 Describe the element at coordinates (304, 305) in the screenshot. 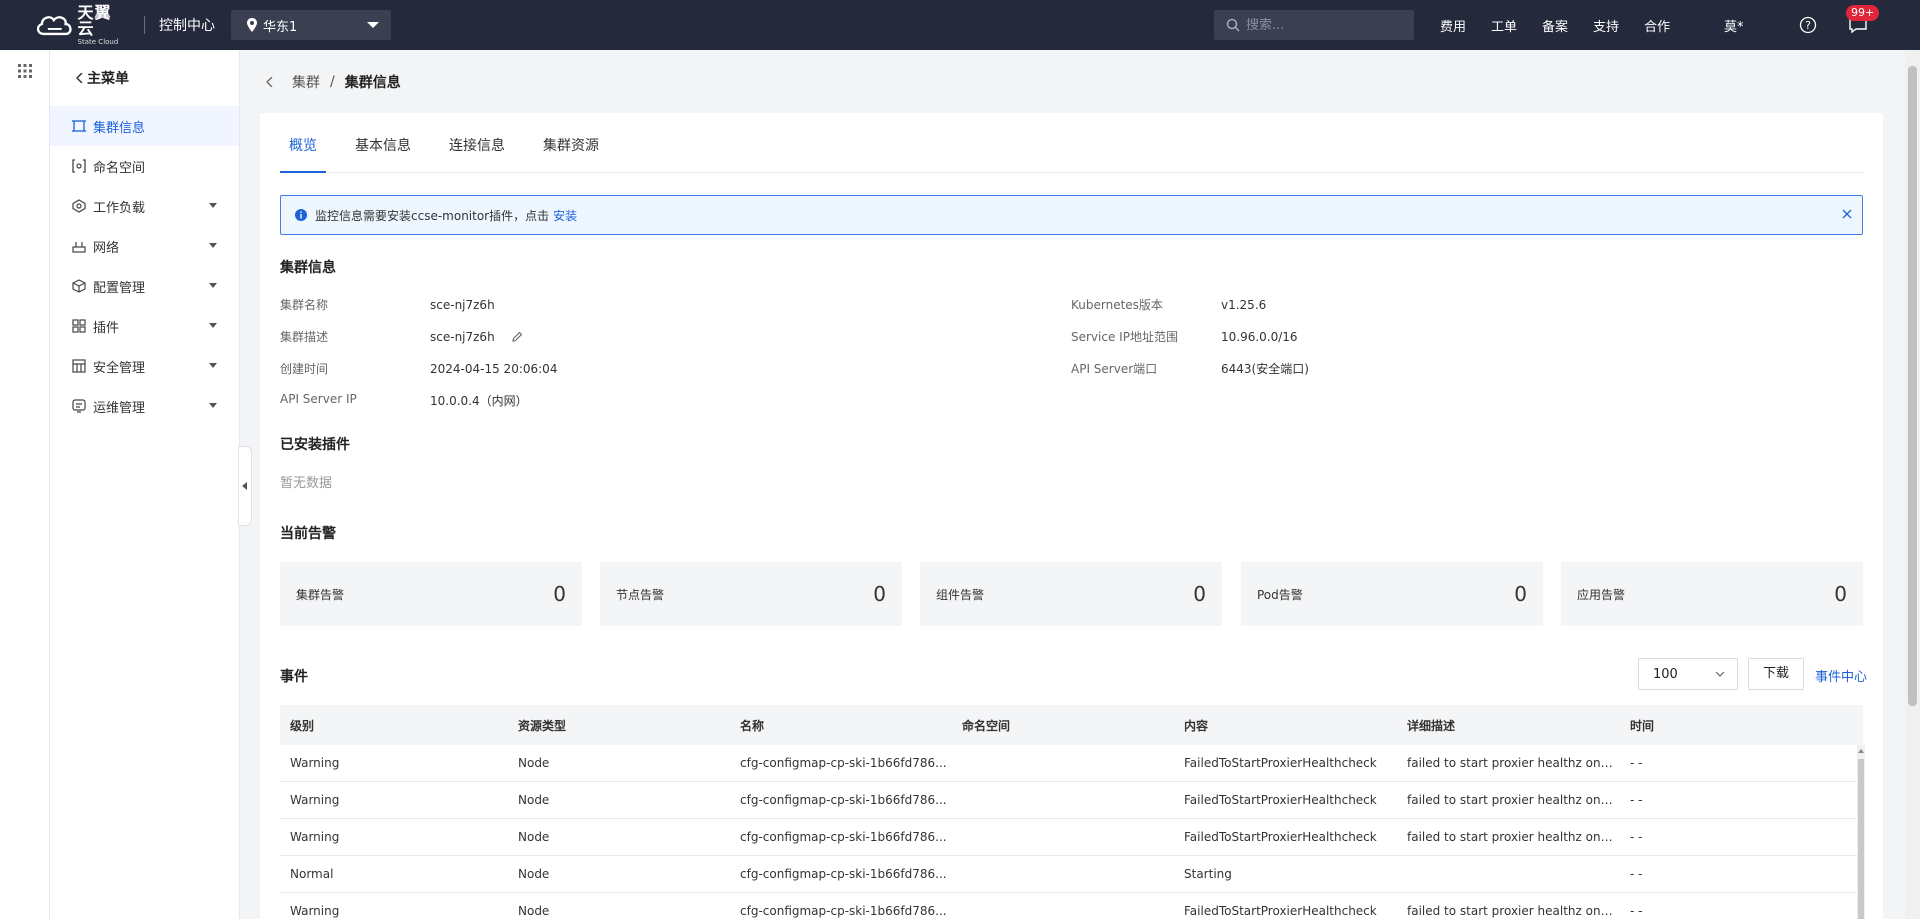

I see `info-key: 集群名称` at that location.